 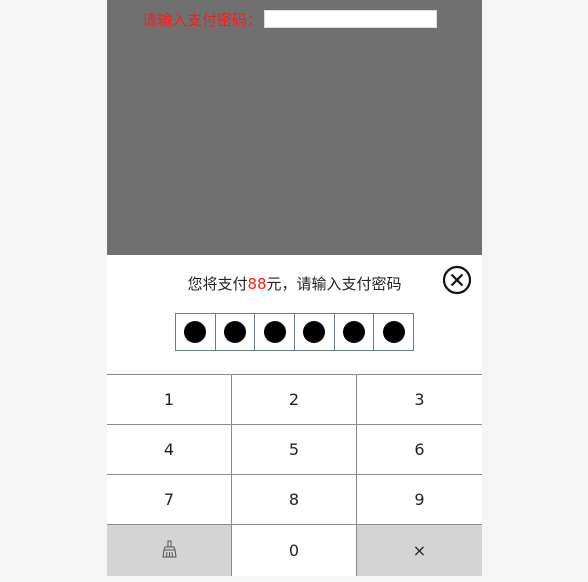 I want to click on key-2: 2, so click(x=294, y=400).